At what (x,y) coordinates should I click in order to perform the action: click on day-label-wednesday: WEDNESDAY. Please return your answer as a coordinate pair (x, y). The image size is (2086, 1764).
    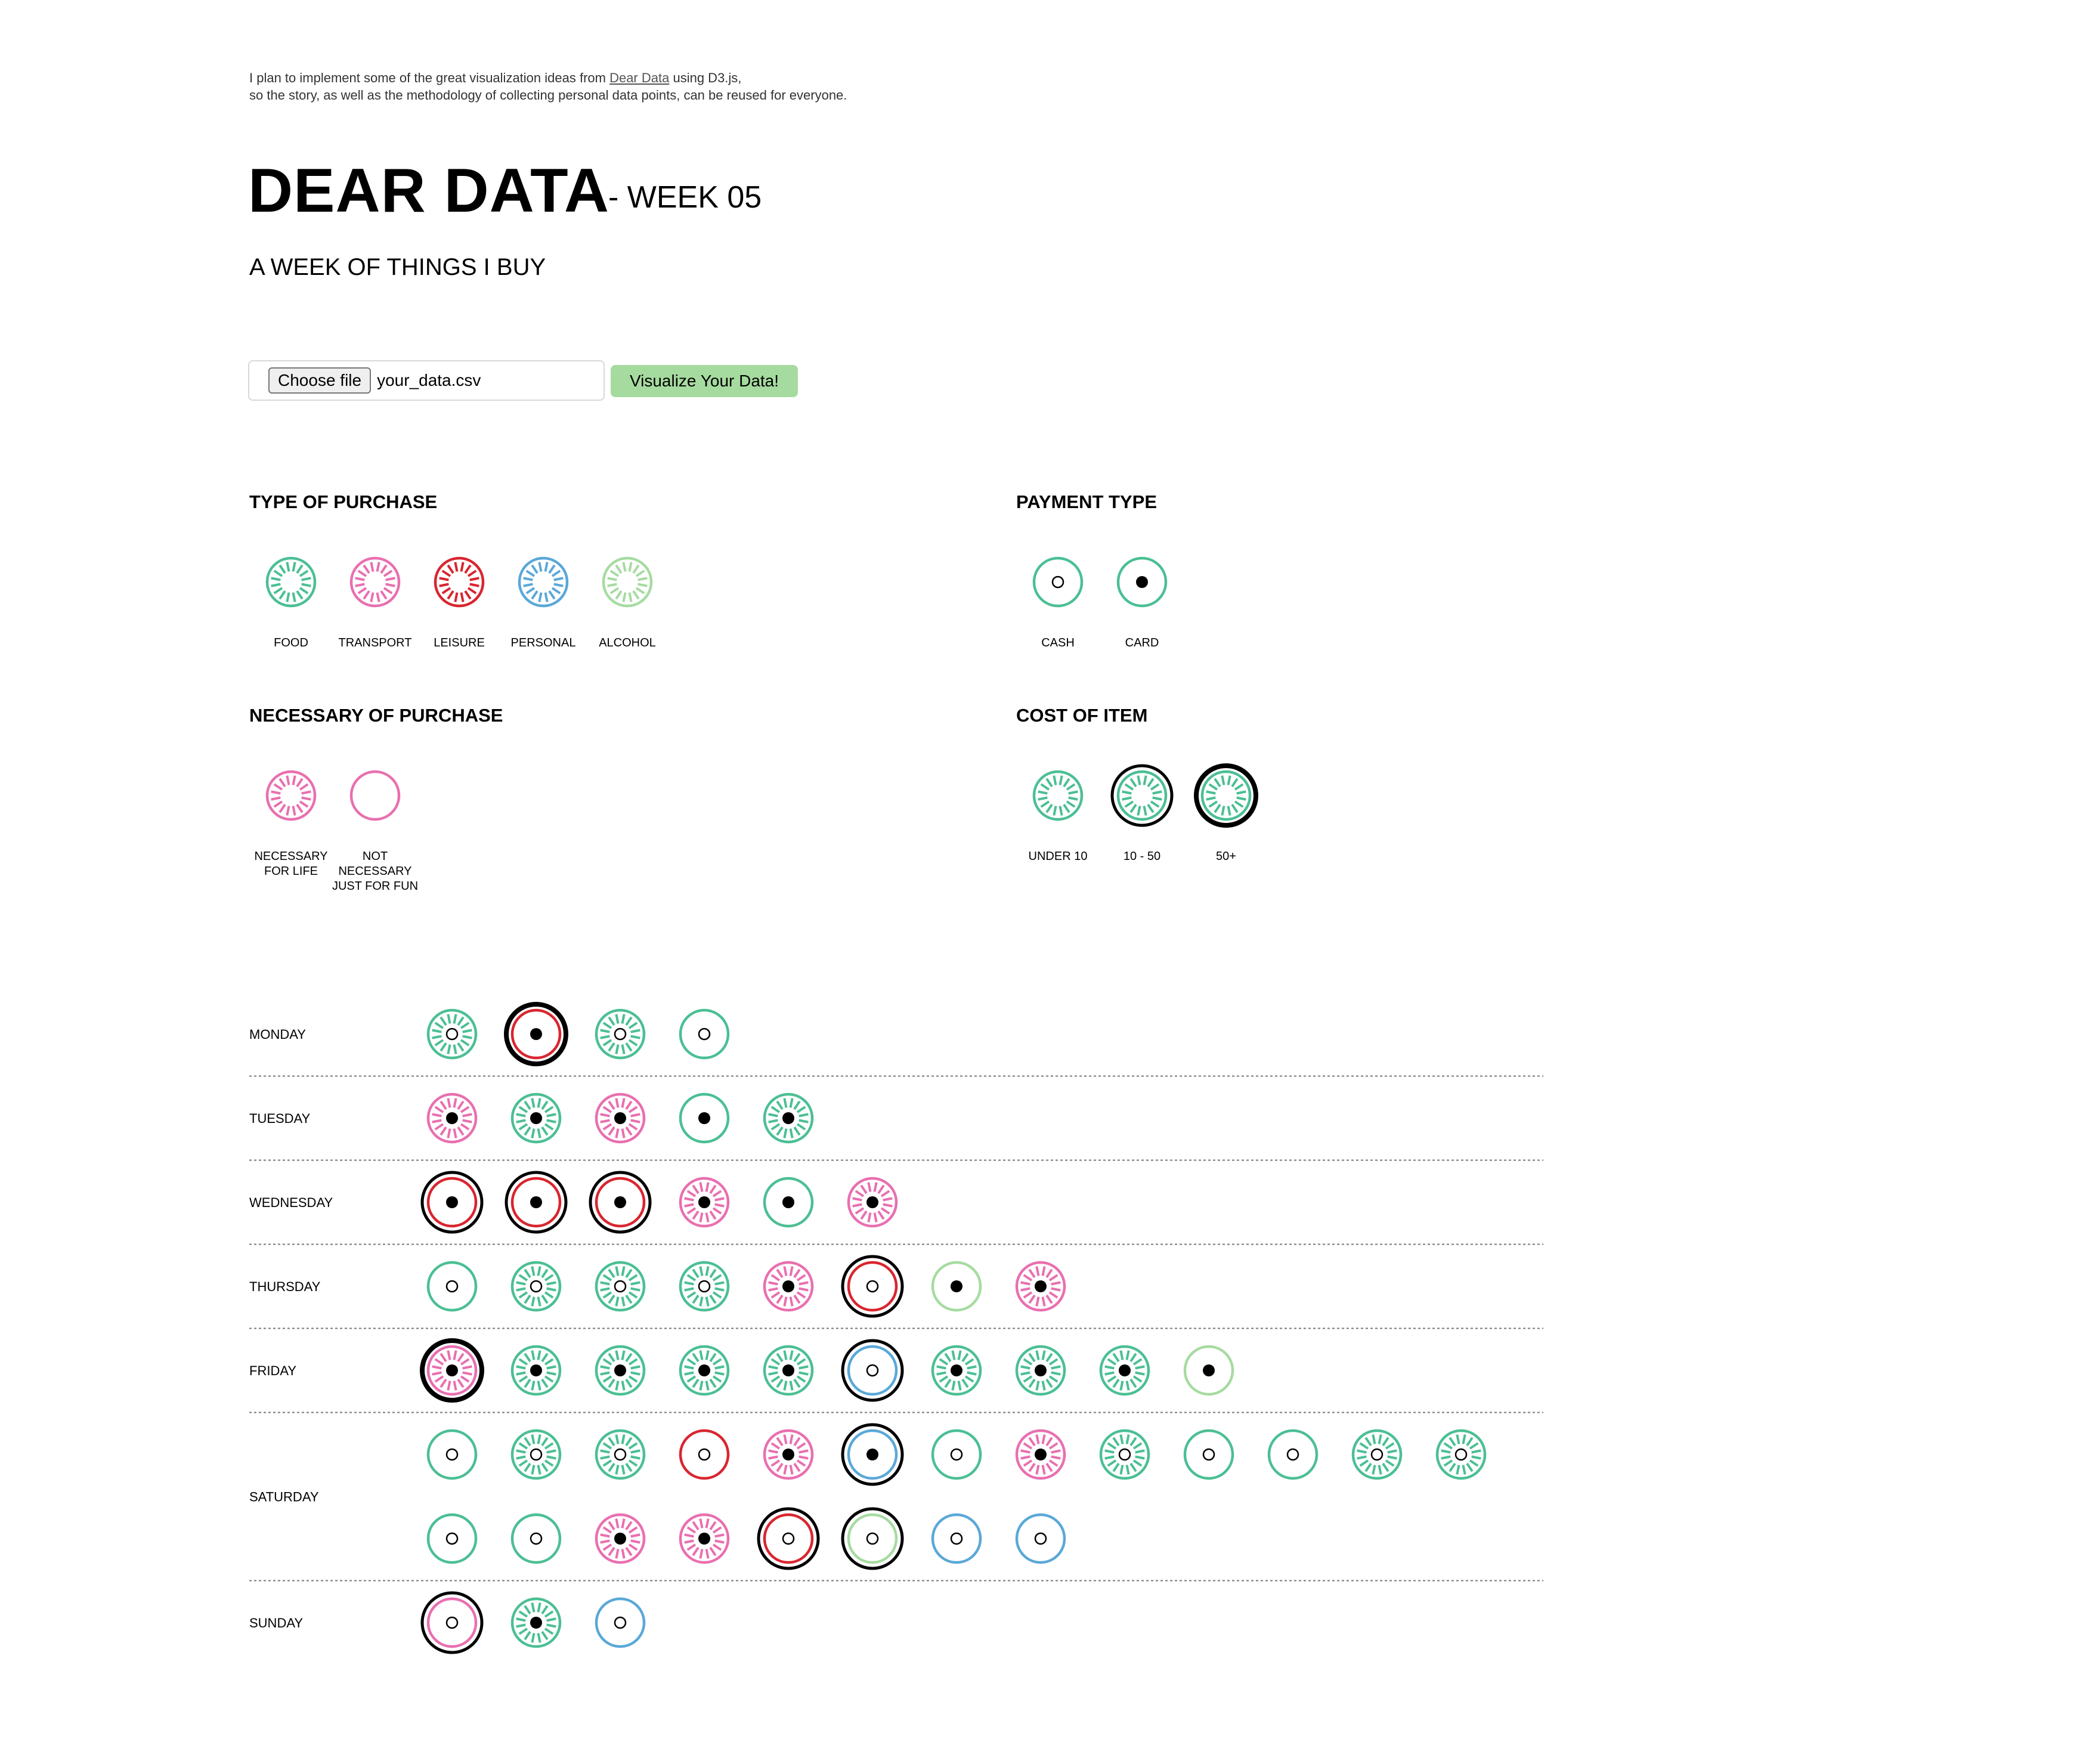
    Looking at the image, I should click on (291, 1202).